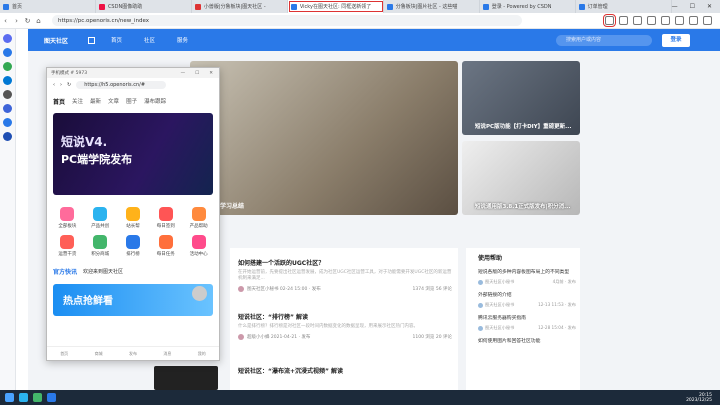 The height and width of the screenshot is (405, 720). I want to click on login-button: 登录, so click(676, 40).